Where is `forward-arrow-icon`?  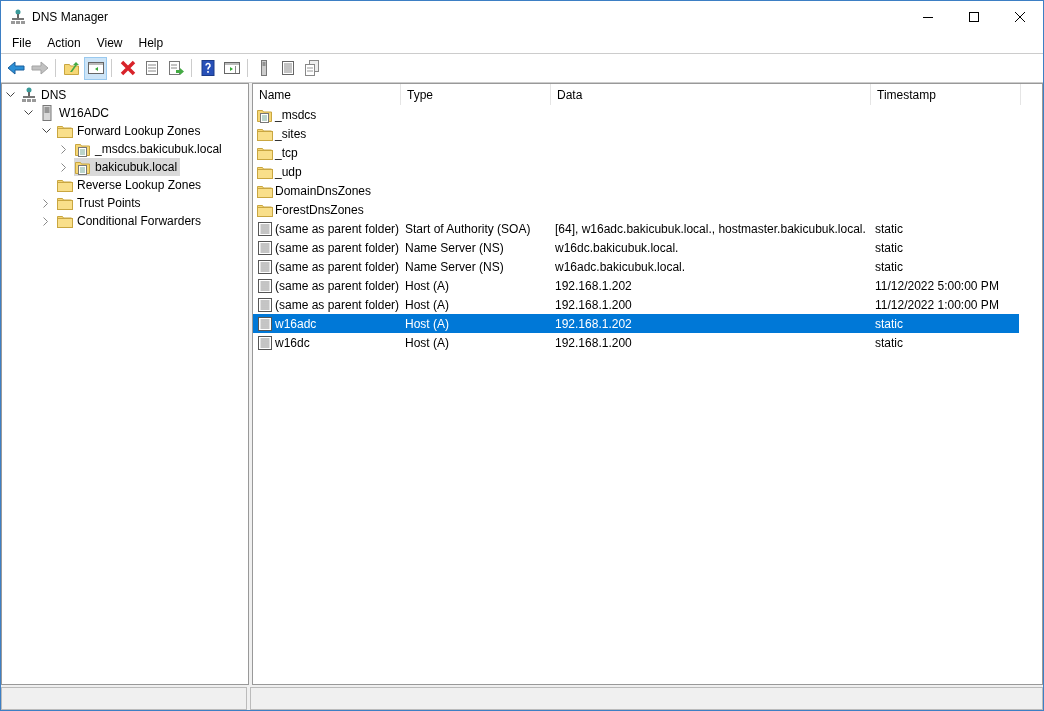
forward-arrow-icon is located at coordinates (39, 68).